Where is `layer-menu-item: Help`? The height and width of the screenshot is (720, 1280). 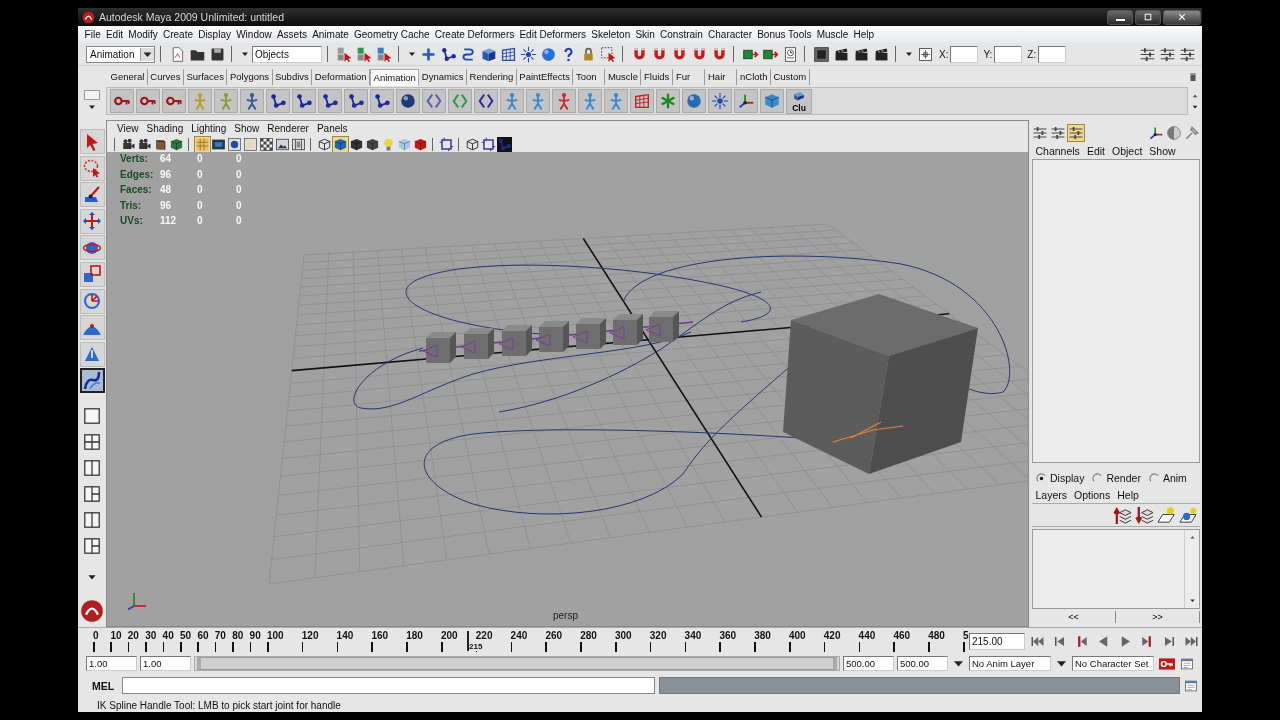
layer-menu-item: Help is located at coordinates (1128, 495).